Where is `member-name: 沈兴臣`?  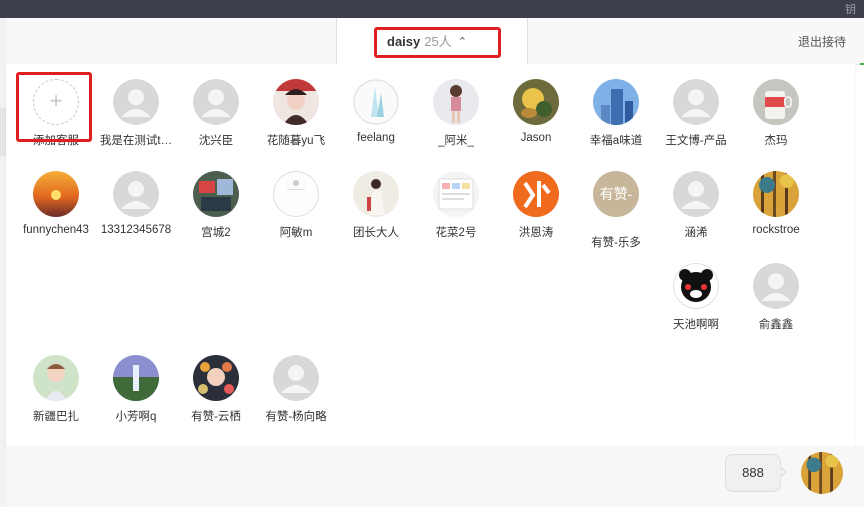
member-name: 沈兴臣 is located at coordinates (216, 141).